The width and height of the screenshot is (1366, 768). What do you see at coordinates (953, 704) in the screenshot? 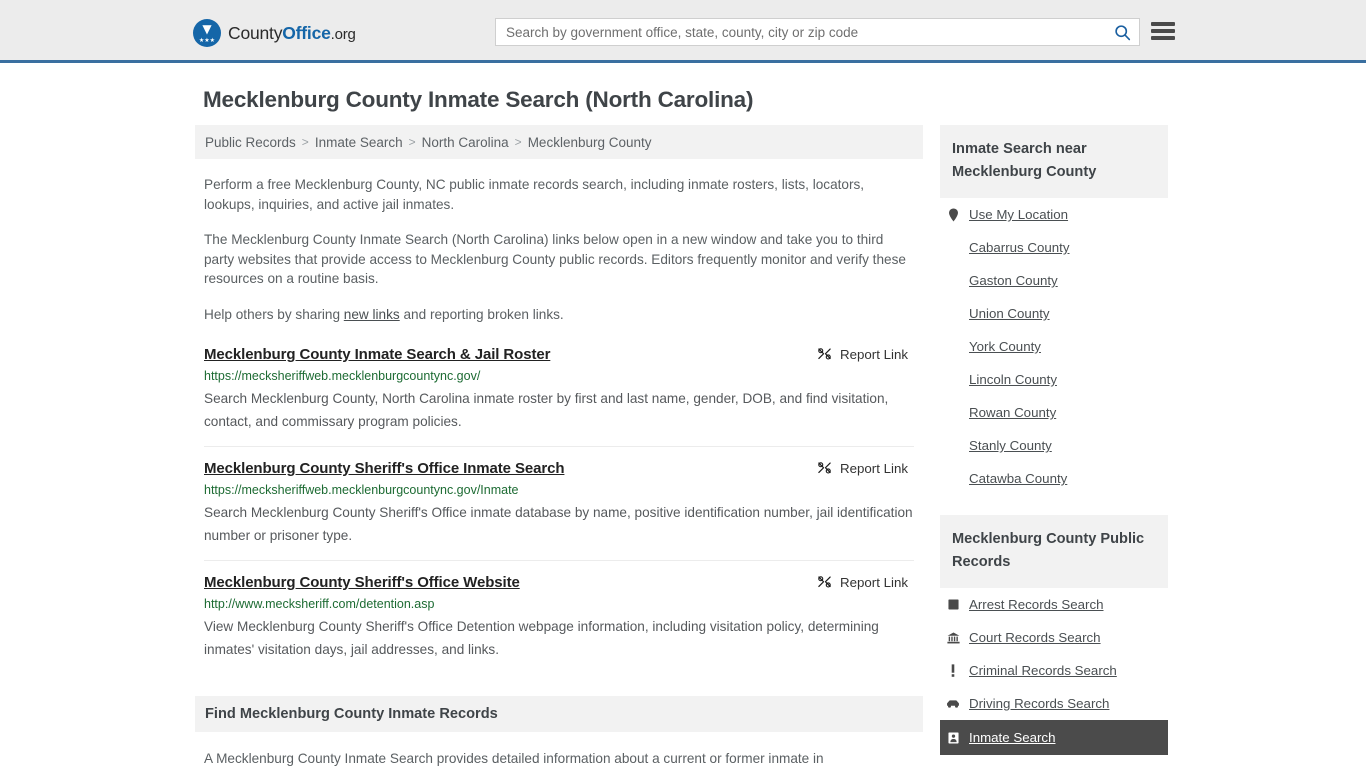
I see `car-icon` at bounding box center [953, 704].